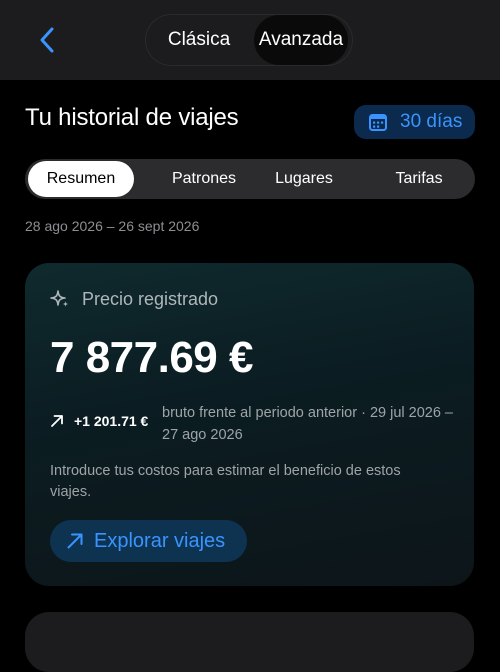  I want to click on tab-bar: Resumen Patrones Lugares Tarifas, so click(250, 179).